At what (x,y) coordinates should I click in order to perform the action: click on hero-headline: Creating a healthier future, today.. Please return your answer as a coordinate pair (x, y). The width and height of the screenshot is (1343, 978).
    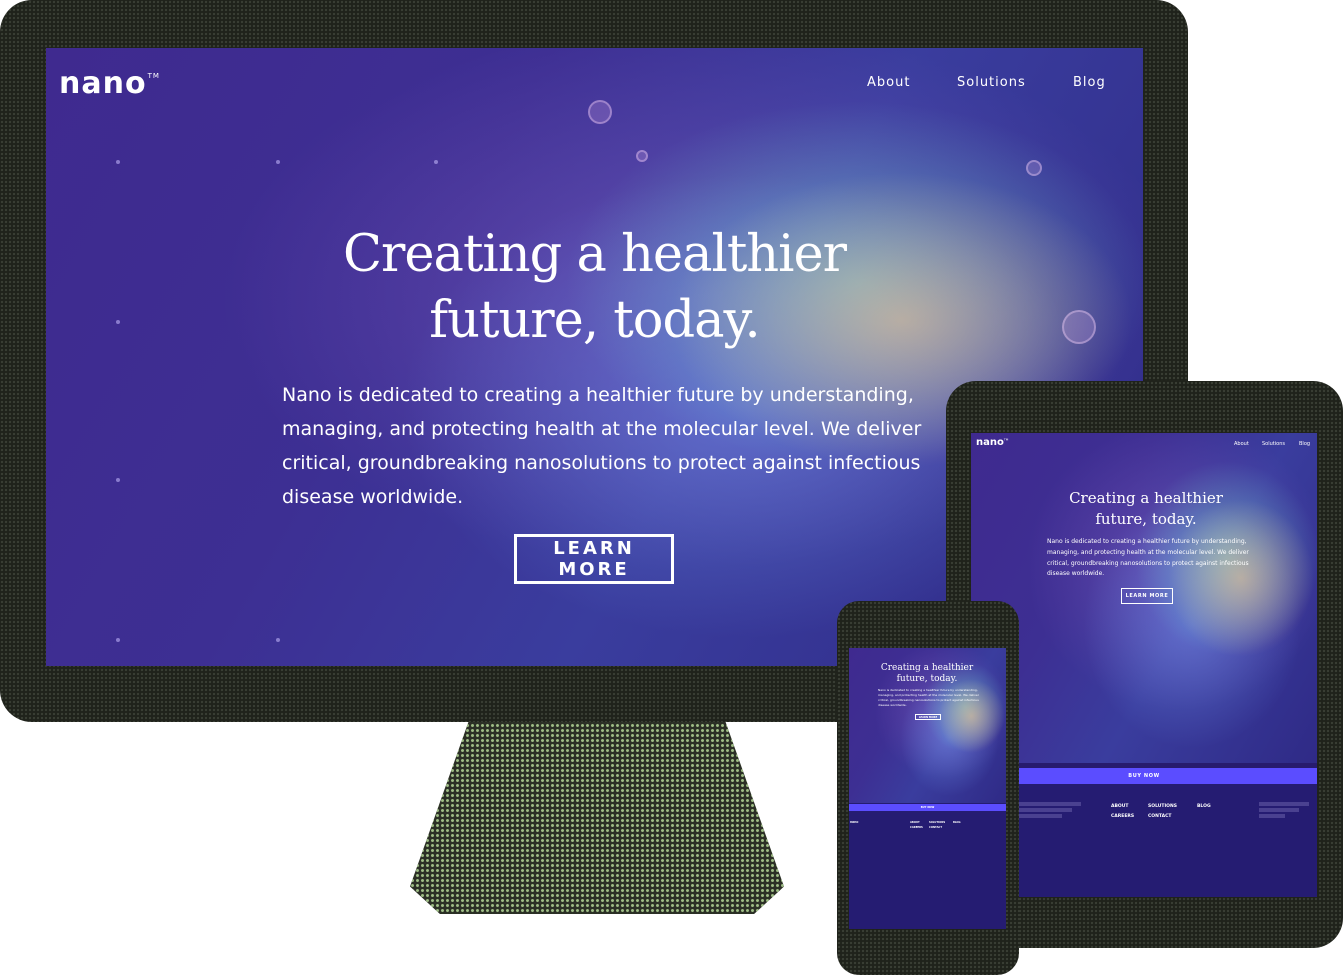
    Looking at the image, I should click on (594, 288).